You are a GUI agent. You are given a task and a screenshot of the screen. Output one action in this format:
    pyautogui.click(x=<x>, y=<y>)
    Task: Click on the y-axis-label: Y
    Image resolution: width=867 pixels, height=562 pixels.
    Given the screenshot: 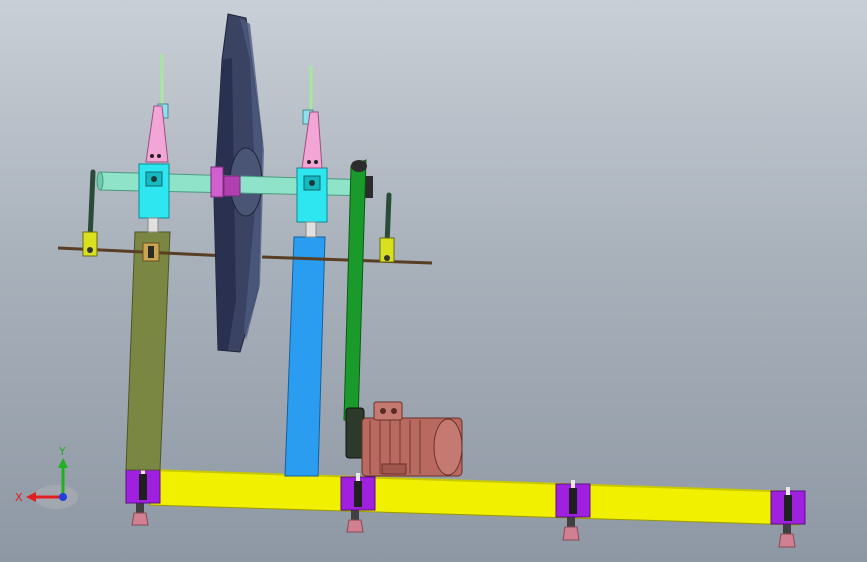 What is the action you would take?
    pyautogui.click(x=62, y=451)
    